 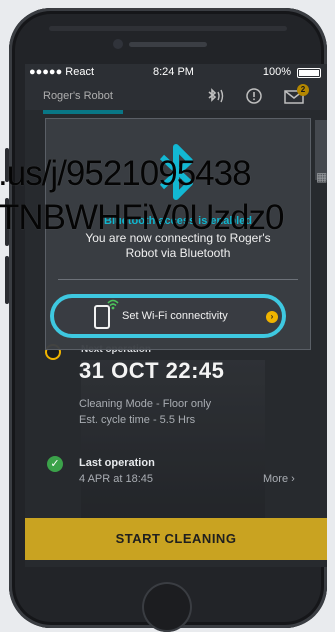 I want to click on phone-volume-down-button, so click(x=7, y=280).